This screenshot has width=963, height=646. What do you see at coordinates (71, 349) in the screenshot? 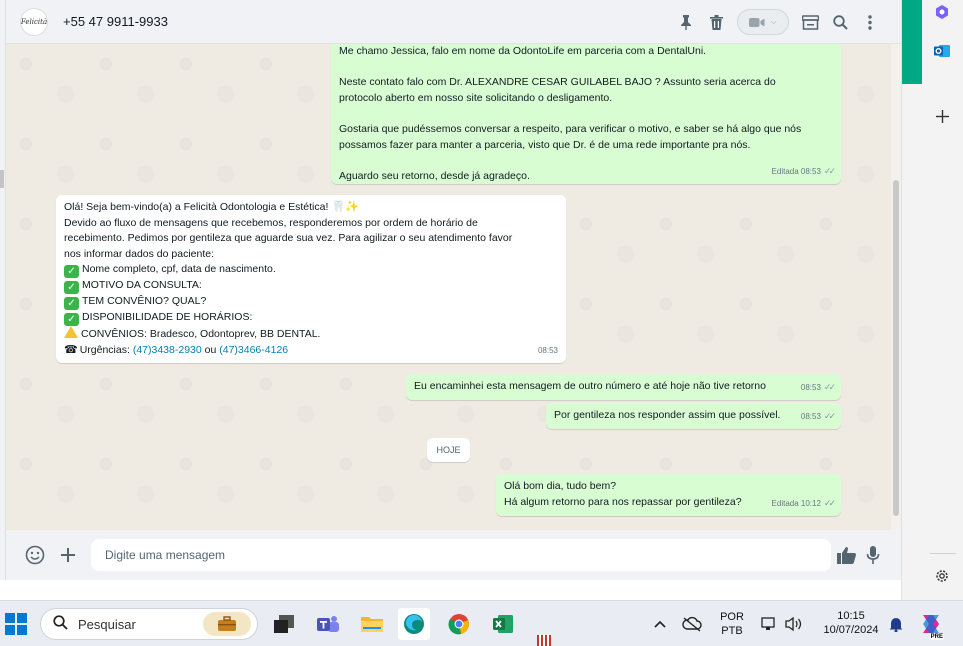
I see `phone-icon: ☎` at bounding box center [71, 349].